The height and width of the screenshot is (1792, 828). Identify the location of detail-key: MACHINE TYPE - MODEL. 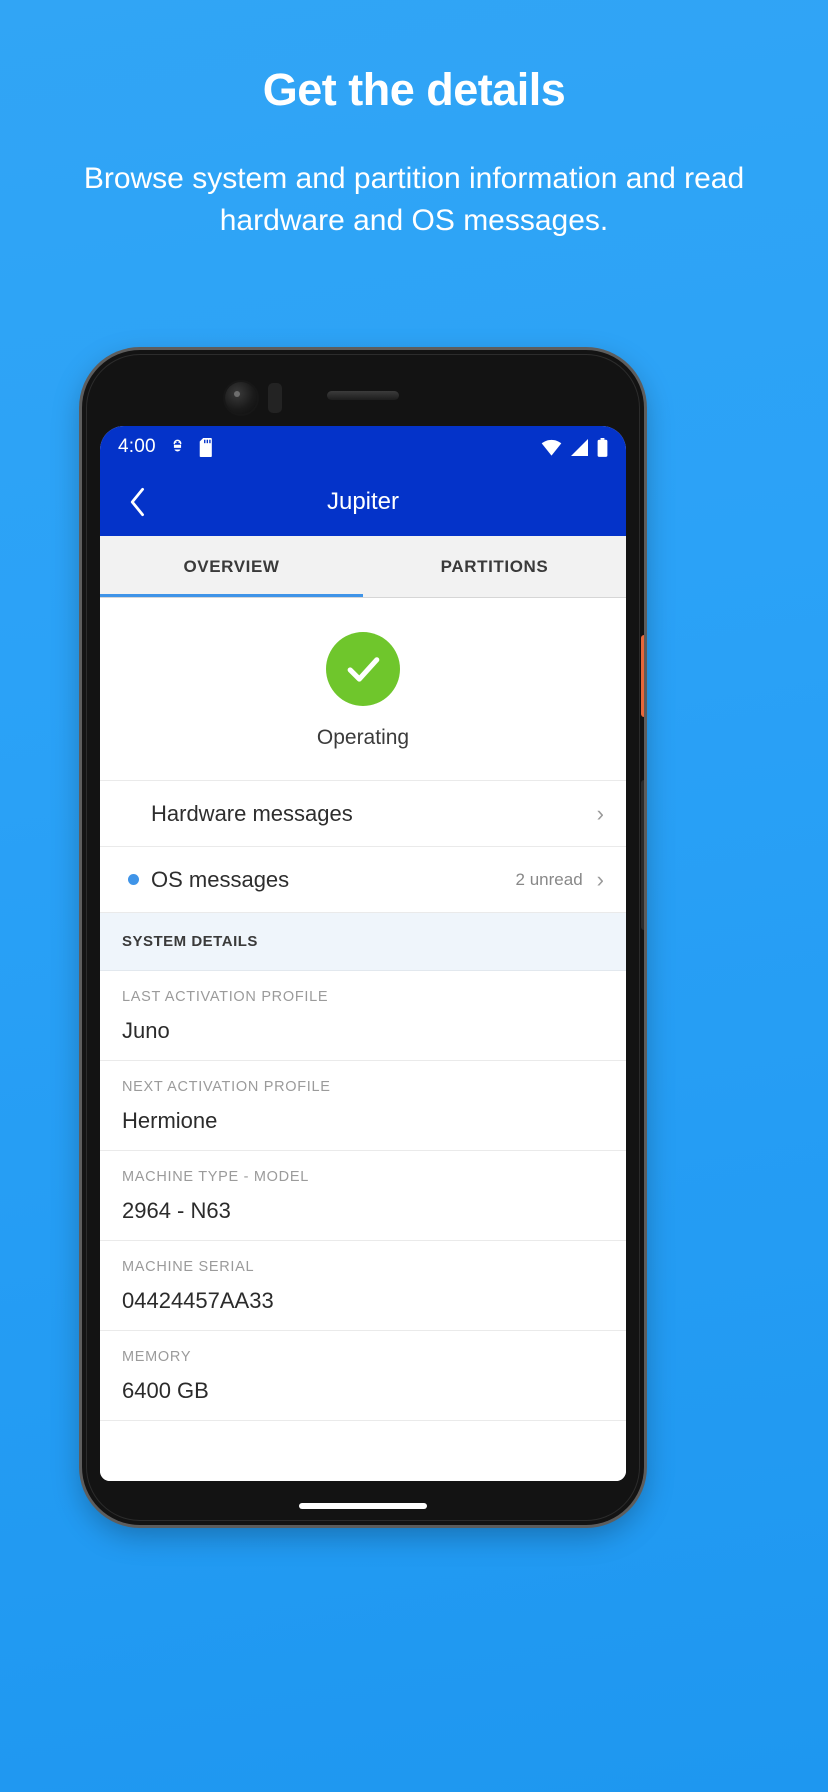
(215, 1177).